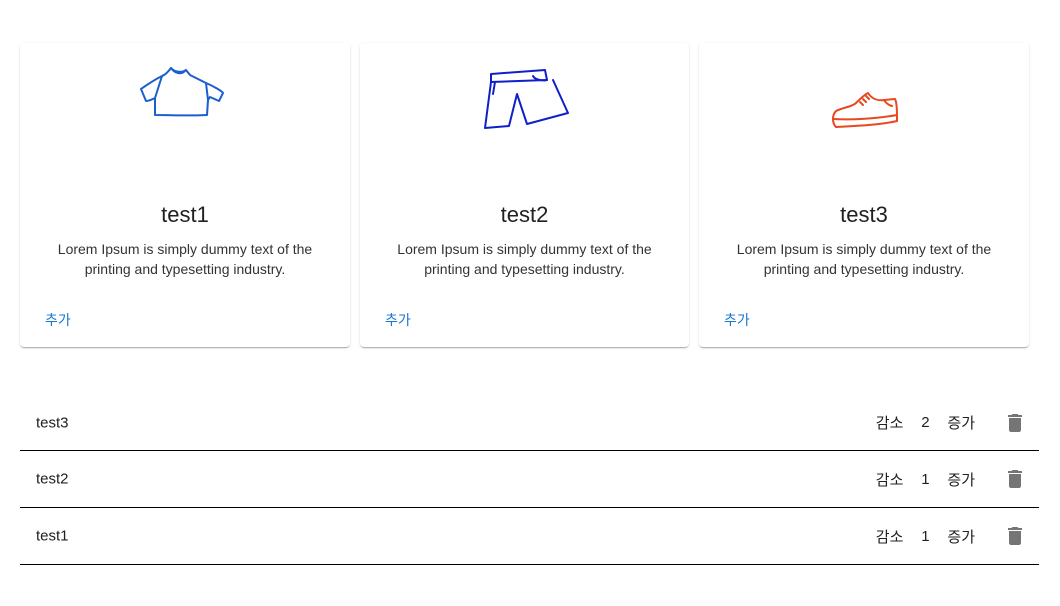 This screenshot has width=1060, height=606. I want to click on cart-row: test3 감소 2 증가, so click(529, 423).